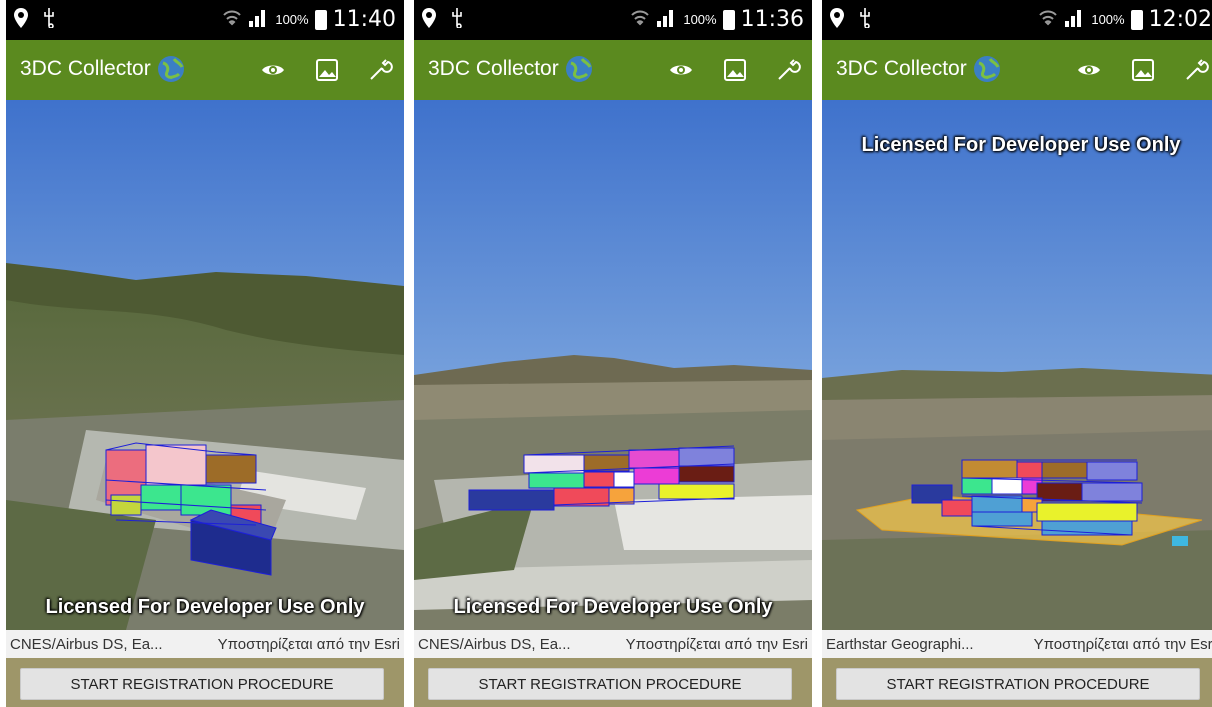 The image size is (1212, 707). I want to click on clock: 11:40, so click(364, 19).